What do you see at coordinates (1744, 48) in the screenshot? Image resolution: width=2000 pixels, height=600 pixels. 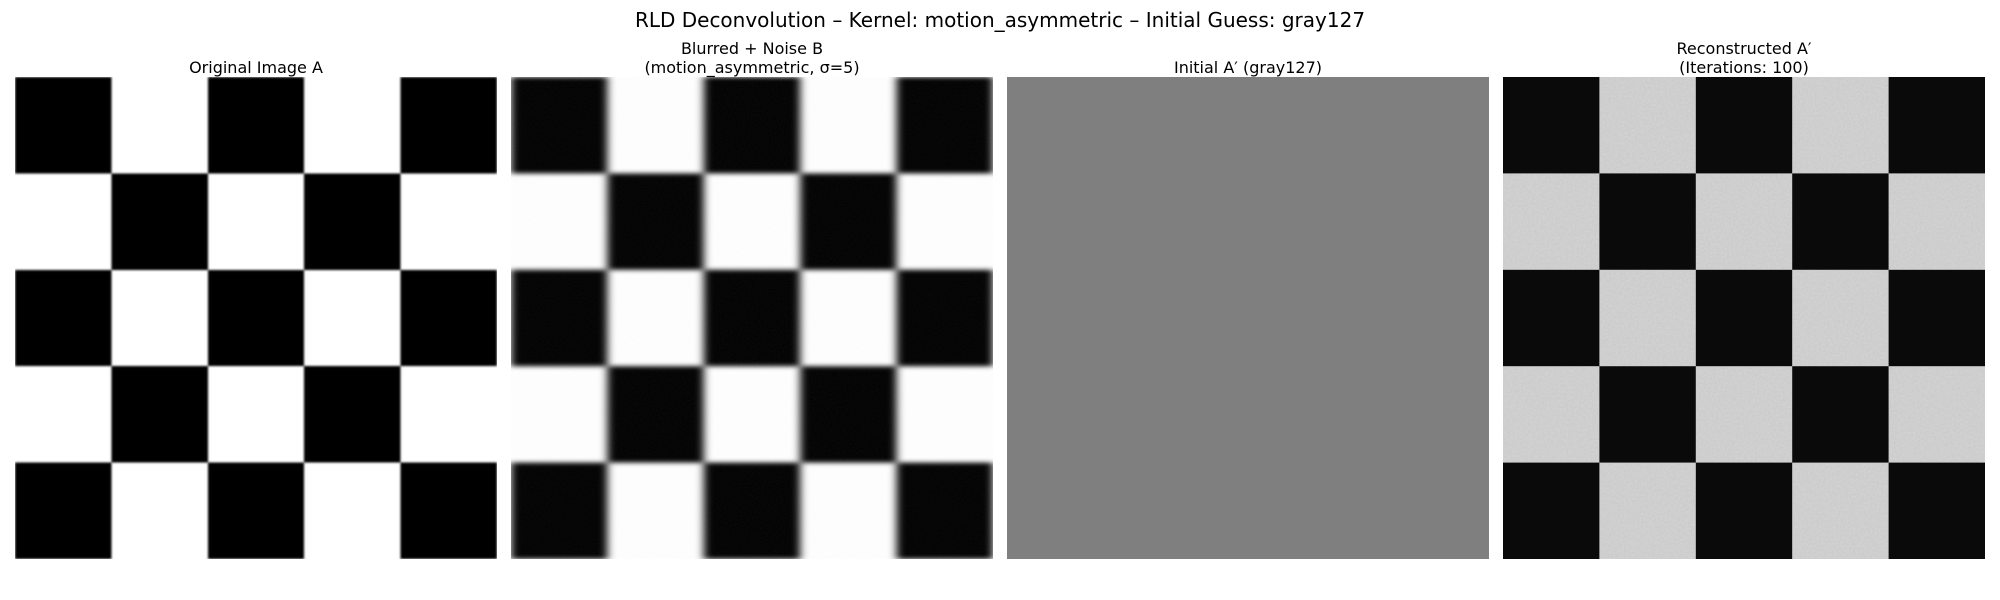 I see `panel-reconstructed-title-line-1: Reconstructed A′` at bounding box center [1744, 48].